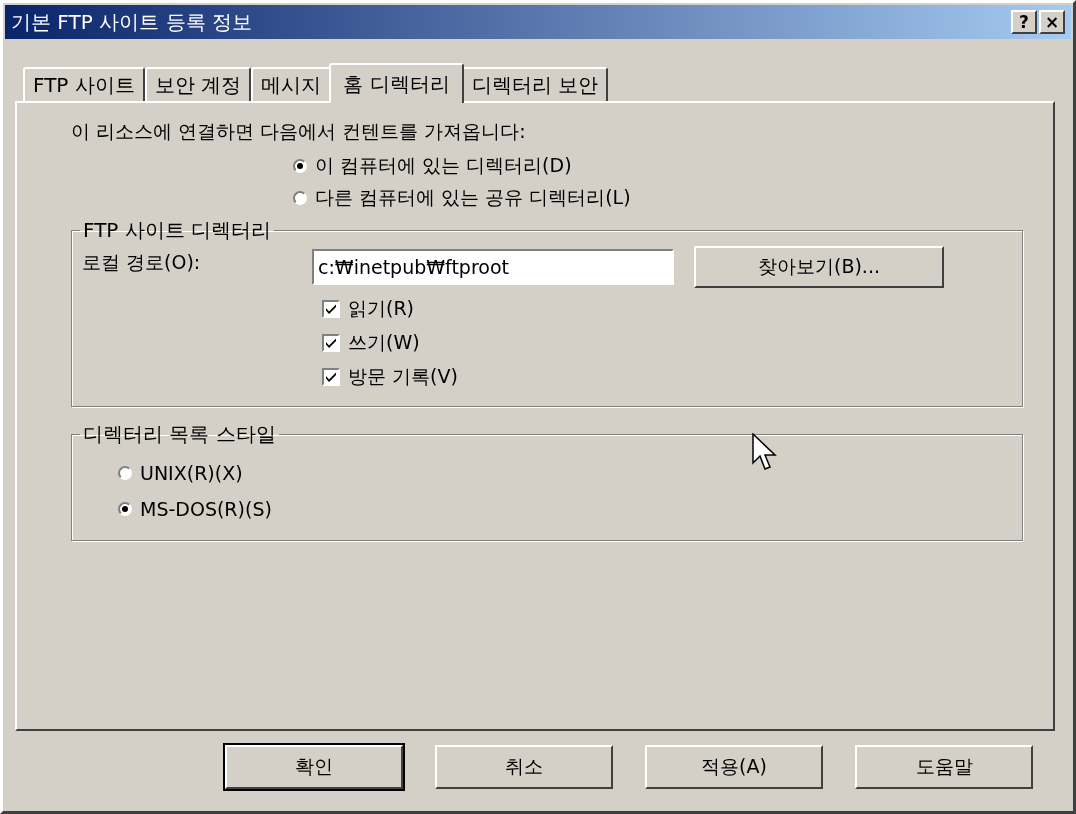 The image size is (1076, 814). What do you see at coordinates (381, 308) in the screenshot?
I see `checkbox-label: 읽기(R)` at bounding box center [381, 308].